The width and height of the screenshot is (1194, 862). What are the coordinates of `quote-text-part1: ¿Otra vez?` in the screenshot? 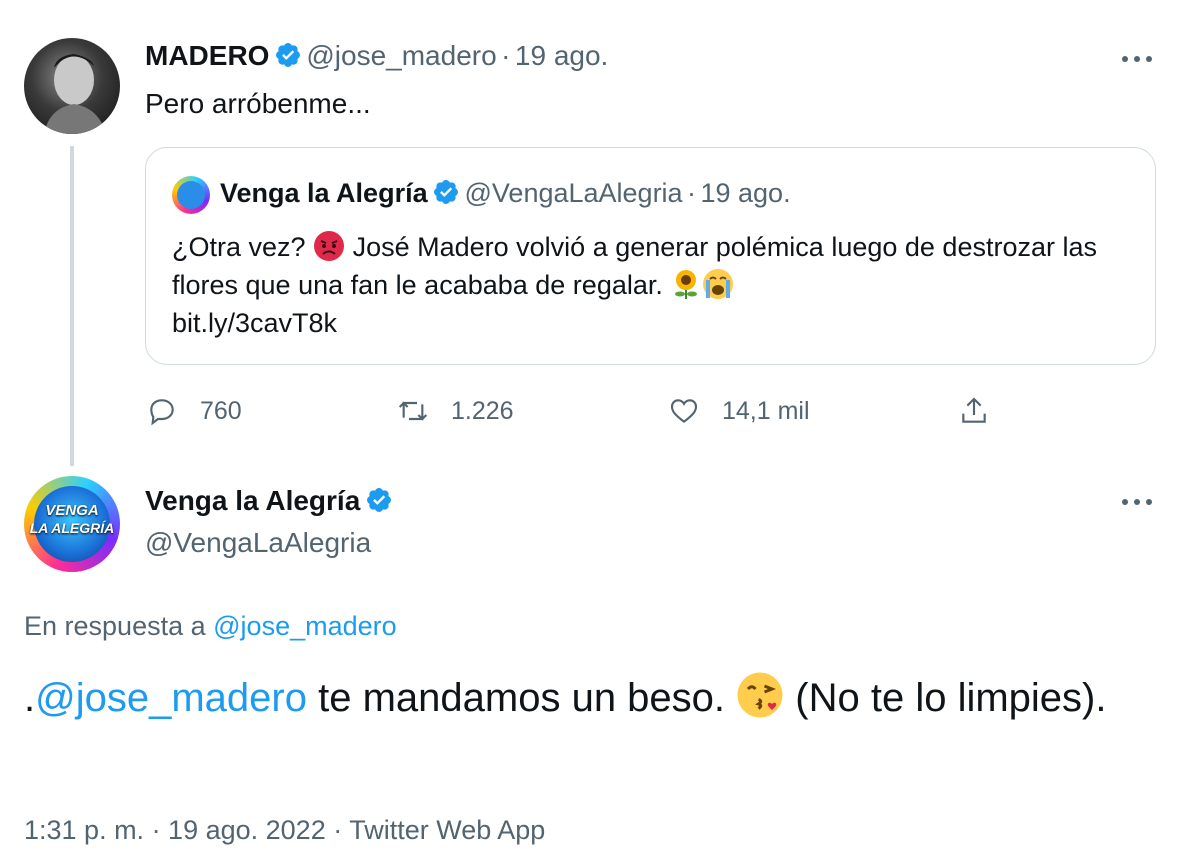 It's located at (239, 247).